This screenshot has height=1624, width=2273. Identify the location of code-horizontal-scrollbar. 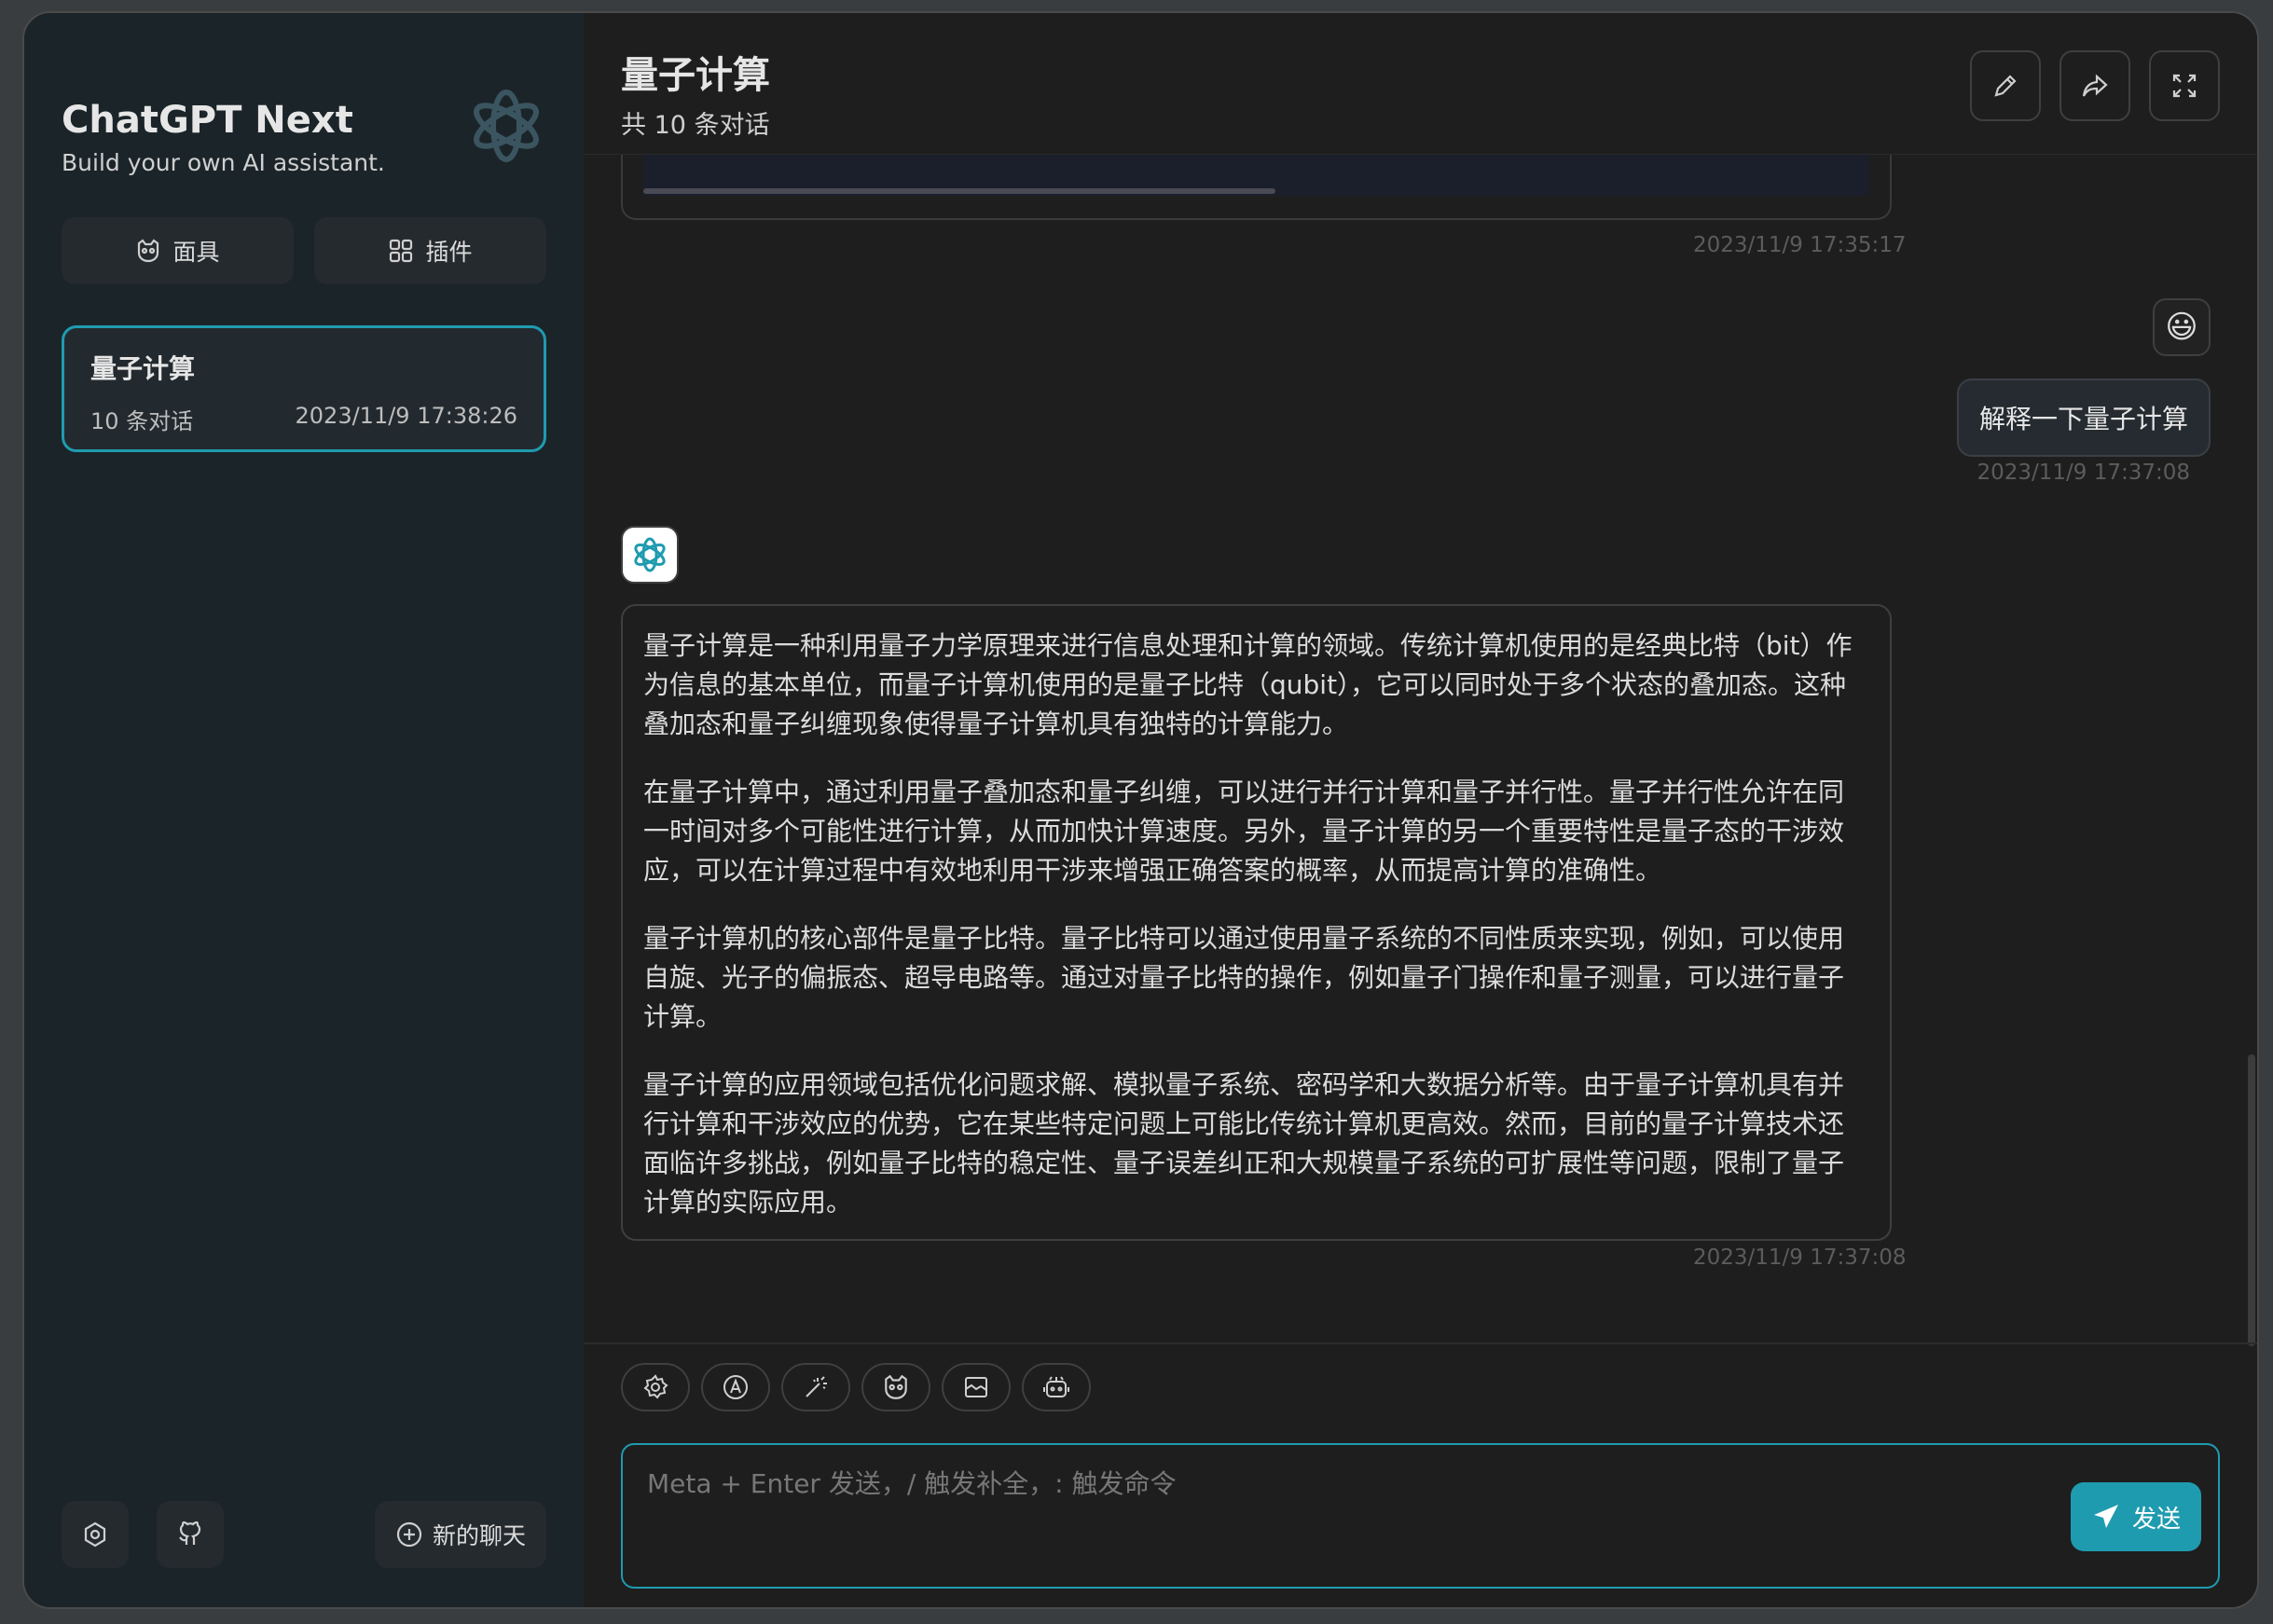
(959, 191).